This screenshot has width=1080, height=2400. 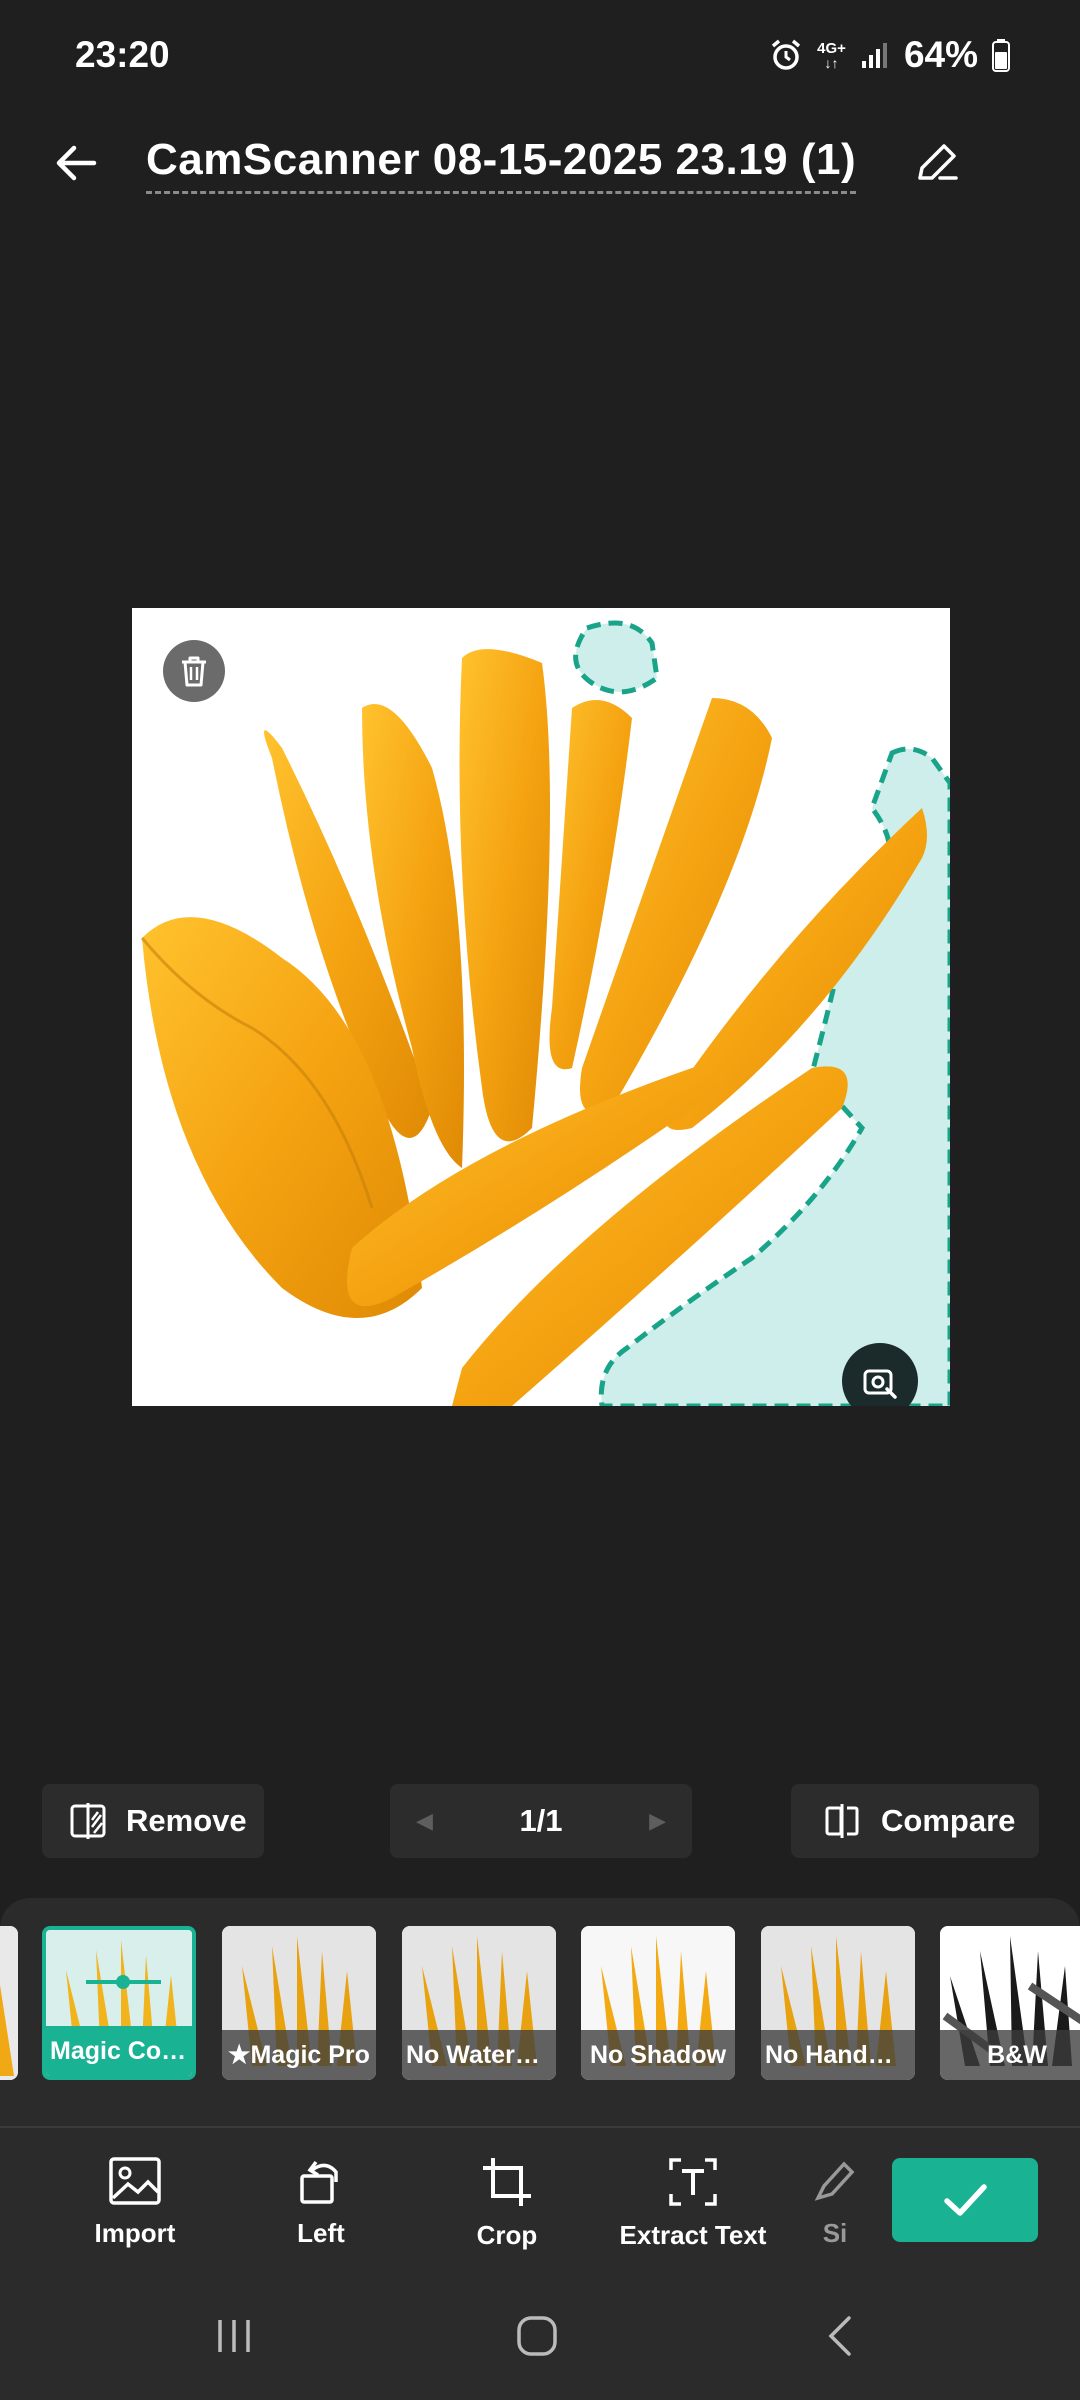 What do you see at coordinates (299, 2003) in the screenshot?
I see `filter-magic-pro: ★Magic Pro` at bounding box center [299, 2003].